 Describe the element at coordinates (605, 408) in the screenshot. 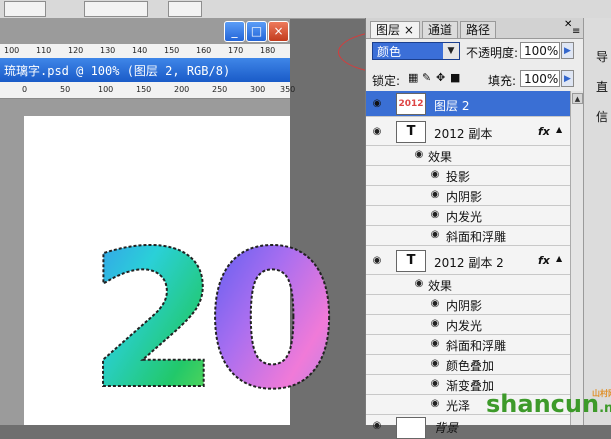

I see `watermark-sub: .net` at that location.